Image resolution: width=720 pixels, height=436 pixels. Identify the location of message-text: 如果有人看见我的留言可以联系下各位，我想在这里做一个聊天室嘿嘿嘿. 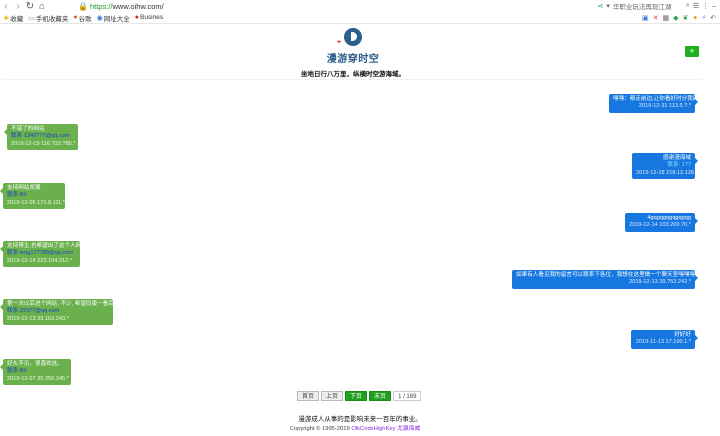
(606, 275).